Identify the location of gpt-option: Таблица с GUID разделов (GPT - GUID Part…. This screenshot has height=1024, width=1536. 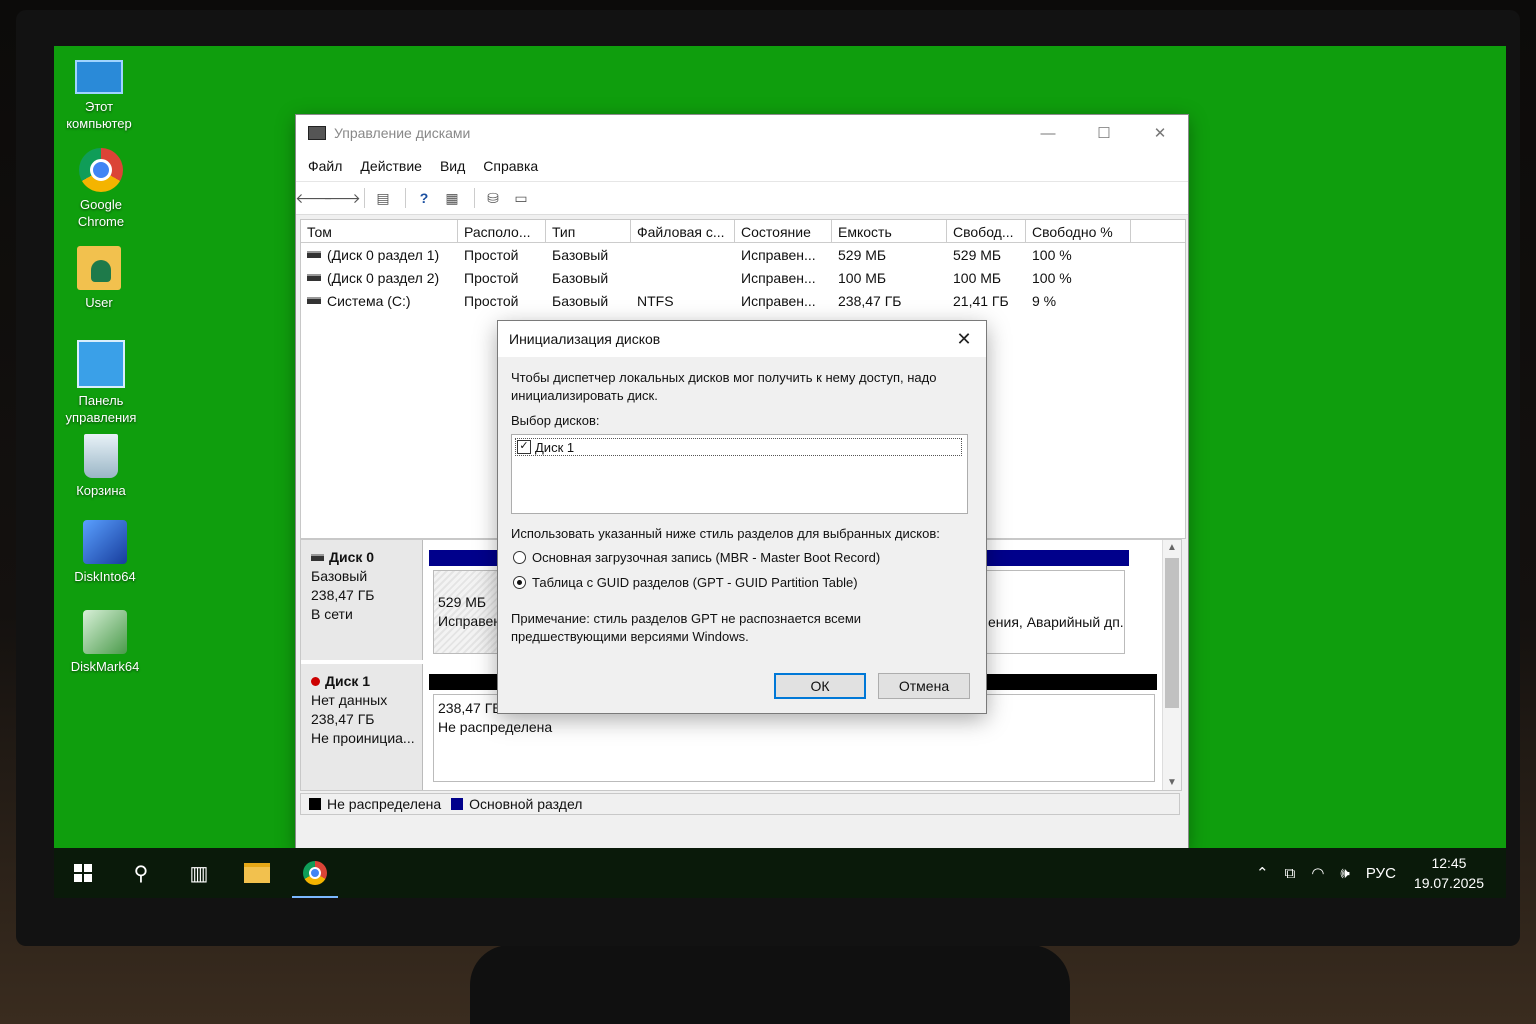
(685, 582).